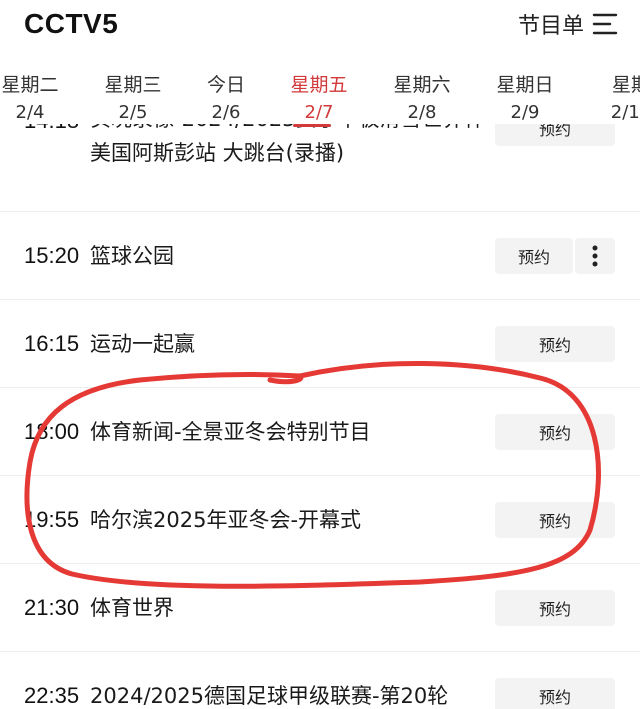 This screenshot has width=640, height=709. I want to click on program-time: 19:55, so click(52, 519).